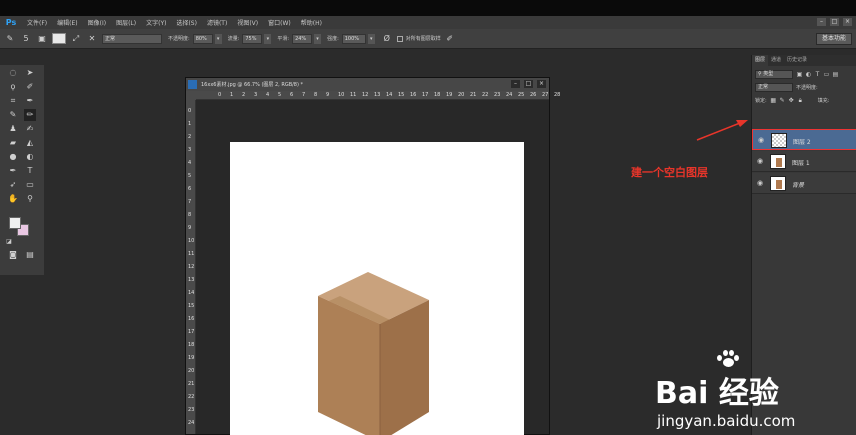  What do you see at coordinates (826, 74) in the screenshot?
I see `filter-shape-icon: ▭` at bounding box center [826, 74].